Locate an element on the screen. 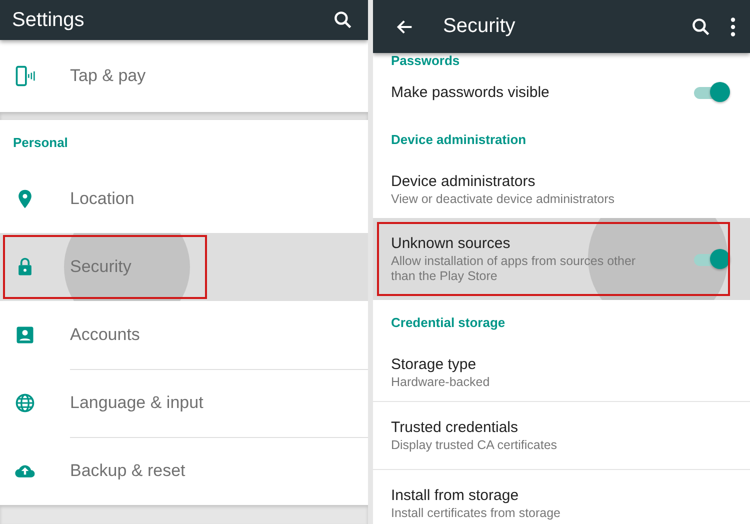 This screenshot has height=524, width=750. settings-item: Backup & reset is located at coordinates (184, 471).